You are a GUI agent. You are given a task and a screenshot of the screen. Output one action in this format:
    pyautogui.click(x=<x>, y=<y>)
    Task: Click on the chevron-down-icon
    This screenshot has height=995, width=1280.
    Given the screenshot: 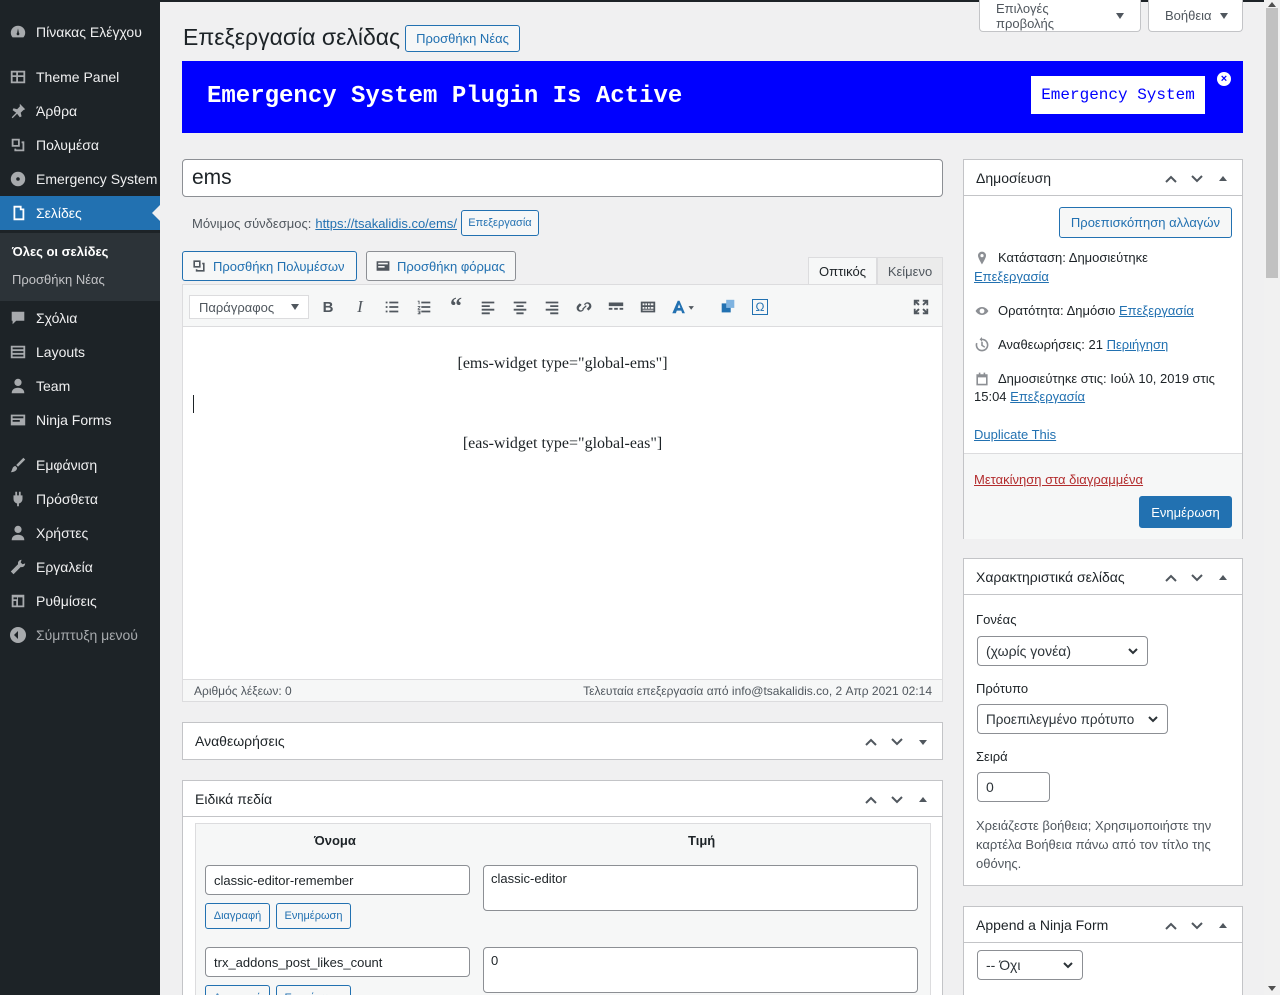 What is the action you would take?
    pyautogui.click(x=1153, y=719)
    